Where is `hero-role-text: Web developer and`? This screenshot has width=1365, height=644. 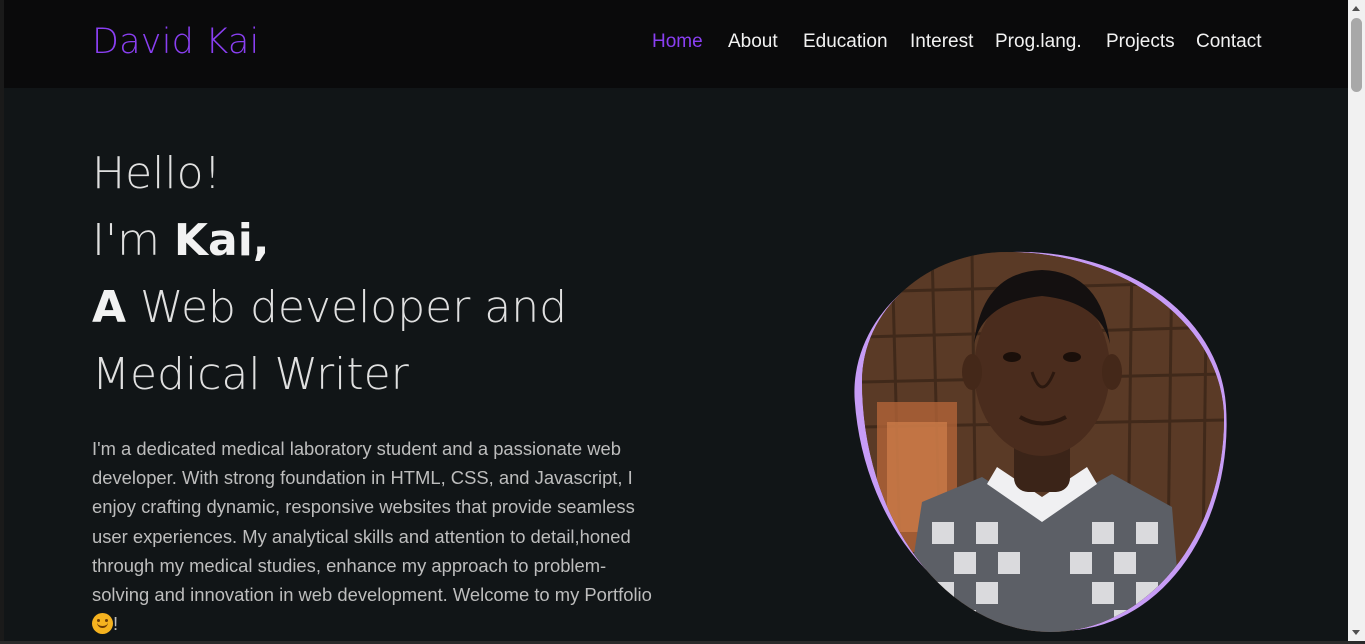 hero-role-text: Web developer and is located at coordinates (347, 307).